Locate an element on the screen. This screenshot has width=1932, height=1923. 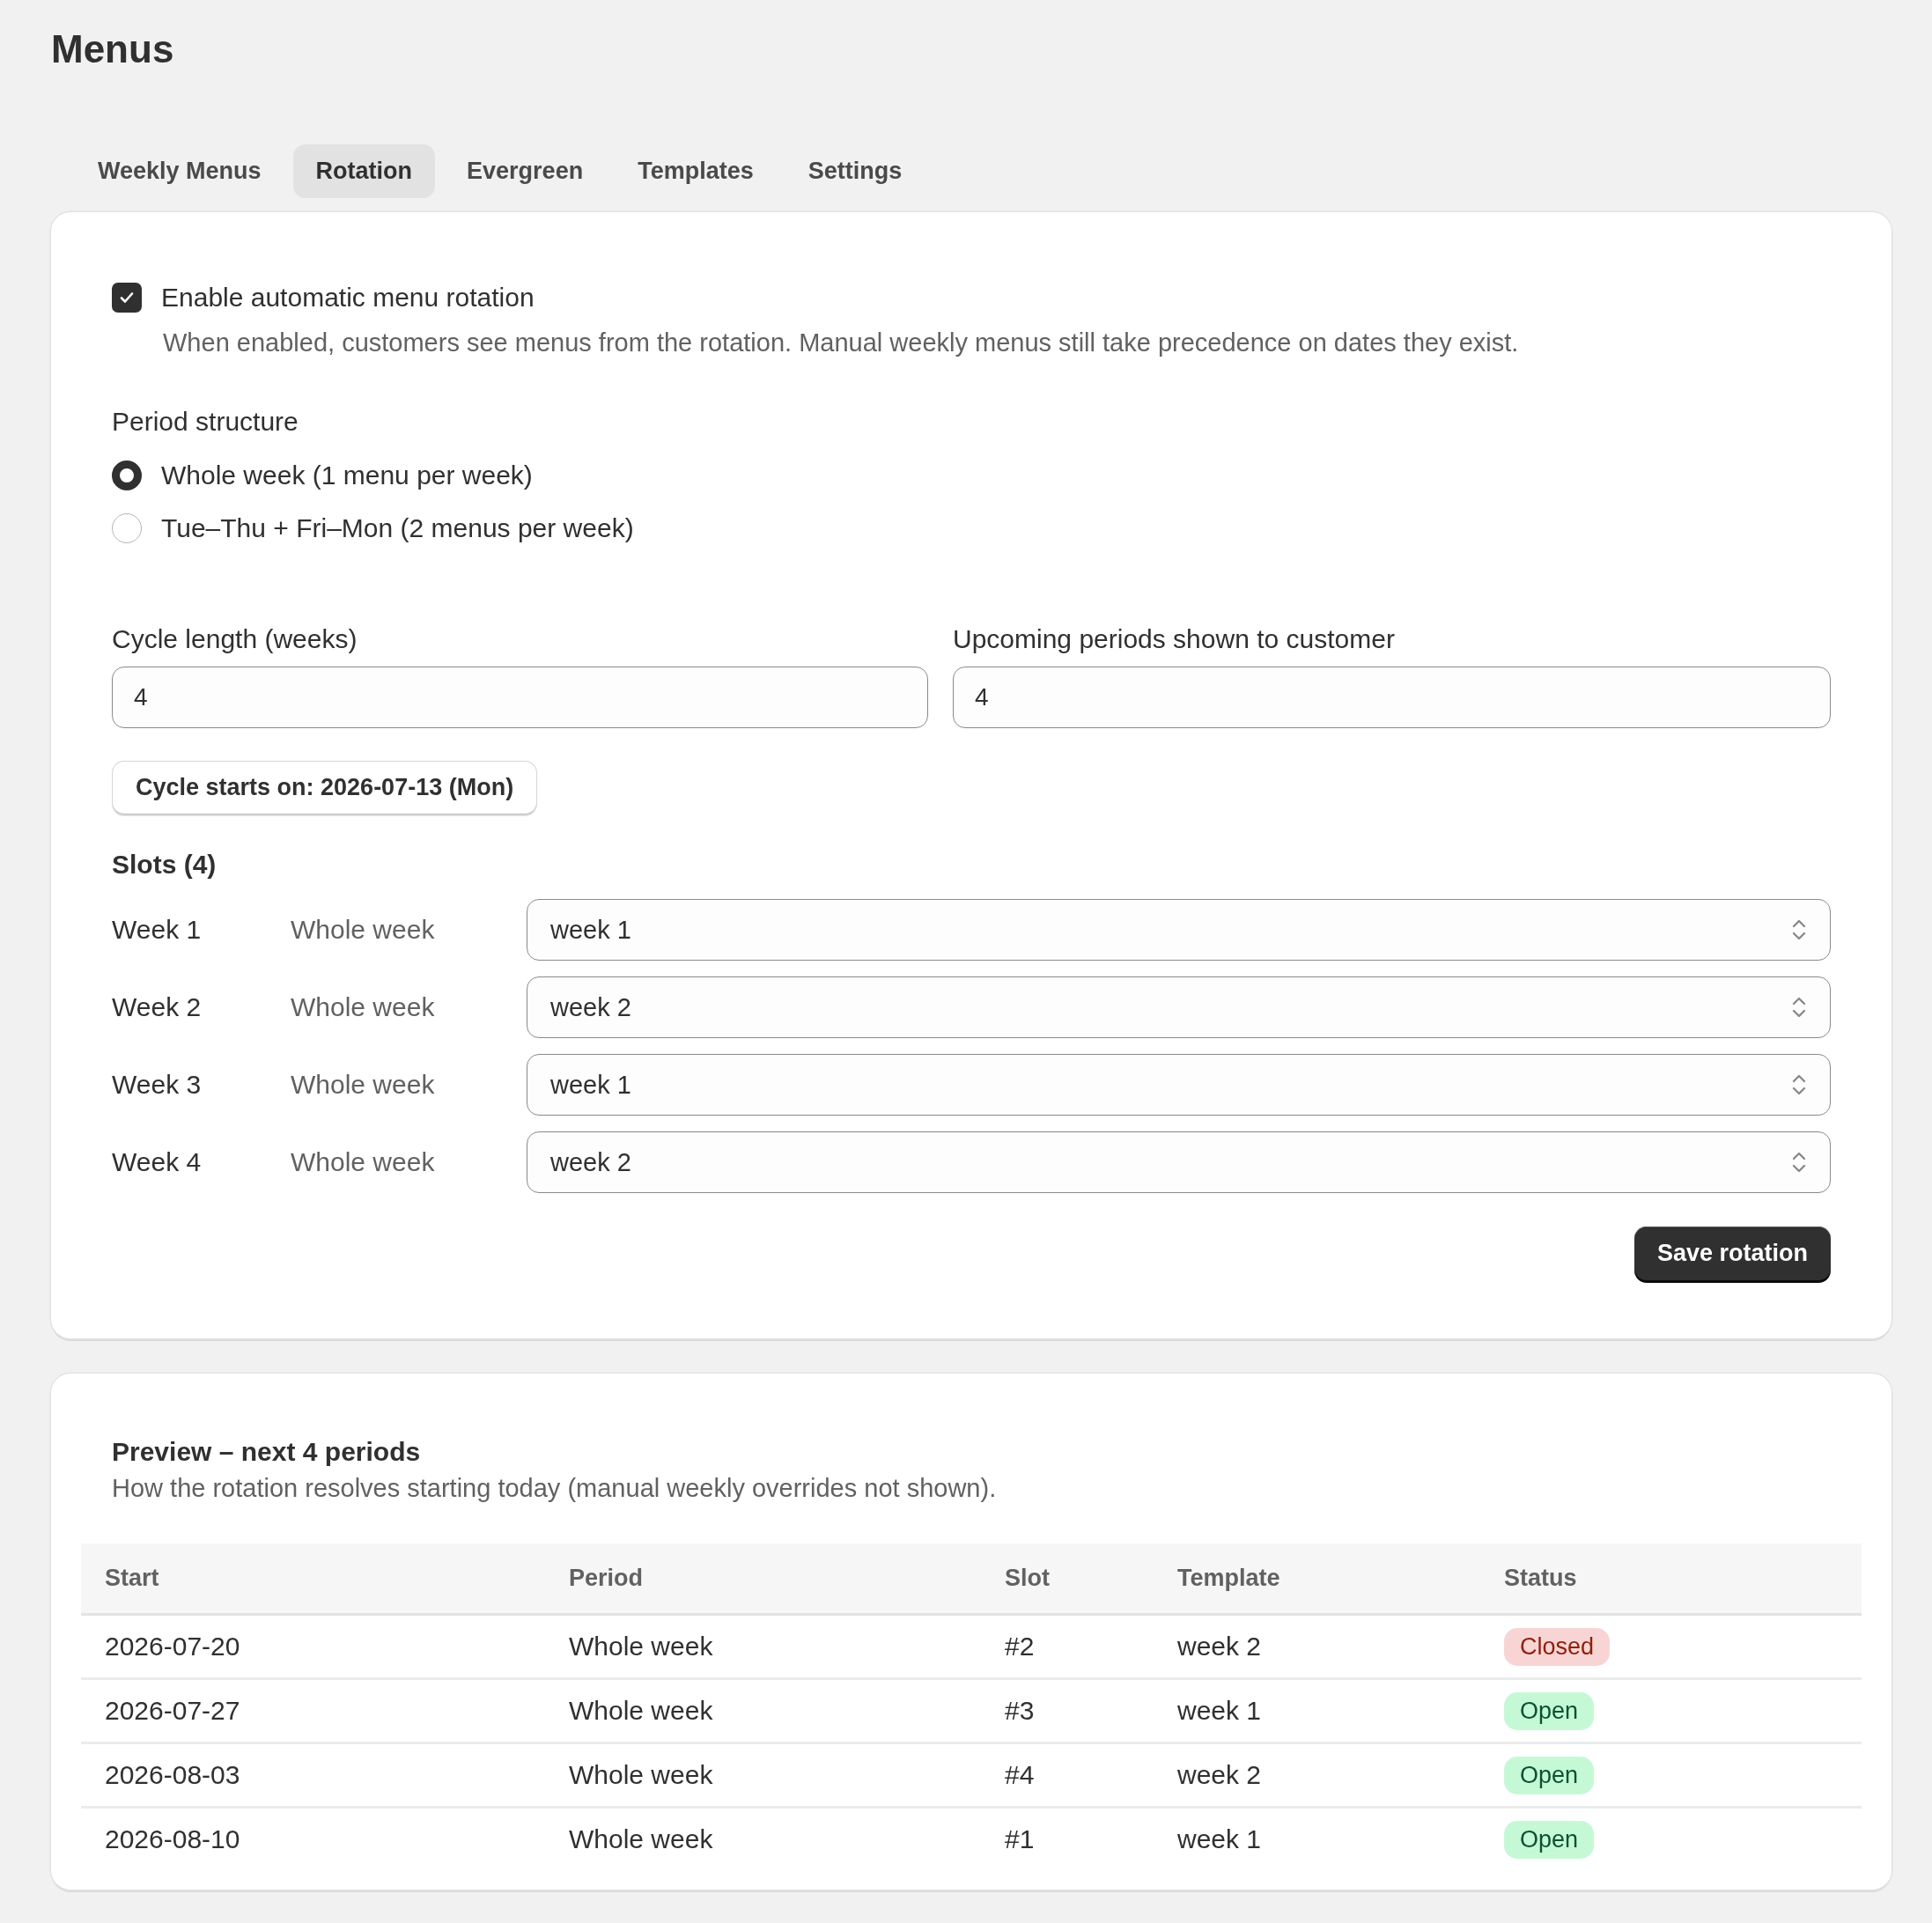
status-badge: Closed is located at coordinates (1557, 1646).